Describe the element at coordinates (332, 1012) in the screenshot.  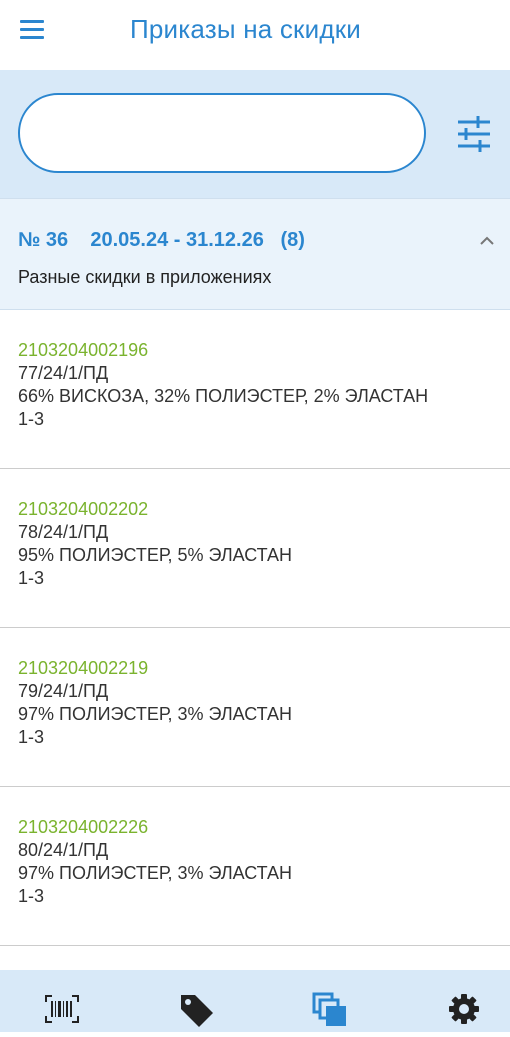
I see `copy-documents-icon` at that location.